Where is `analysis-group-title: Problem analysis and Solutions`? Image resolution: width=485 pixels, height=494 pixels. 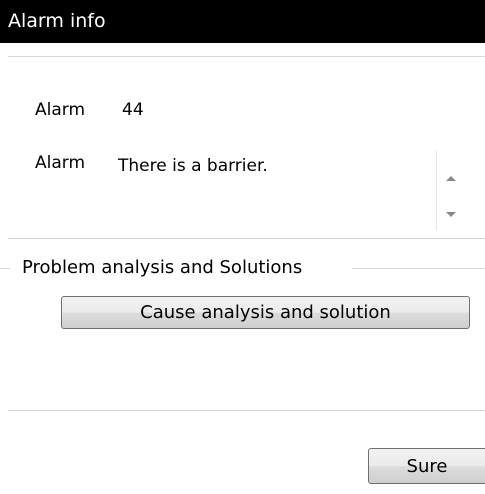
analysis-group-title: Problem analysis and Solutions is located at coordinates (164, 268).